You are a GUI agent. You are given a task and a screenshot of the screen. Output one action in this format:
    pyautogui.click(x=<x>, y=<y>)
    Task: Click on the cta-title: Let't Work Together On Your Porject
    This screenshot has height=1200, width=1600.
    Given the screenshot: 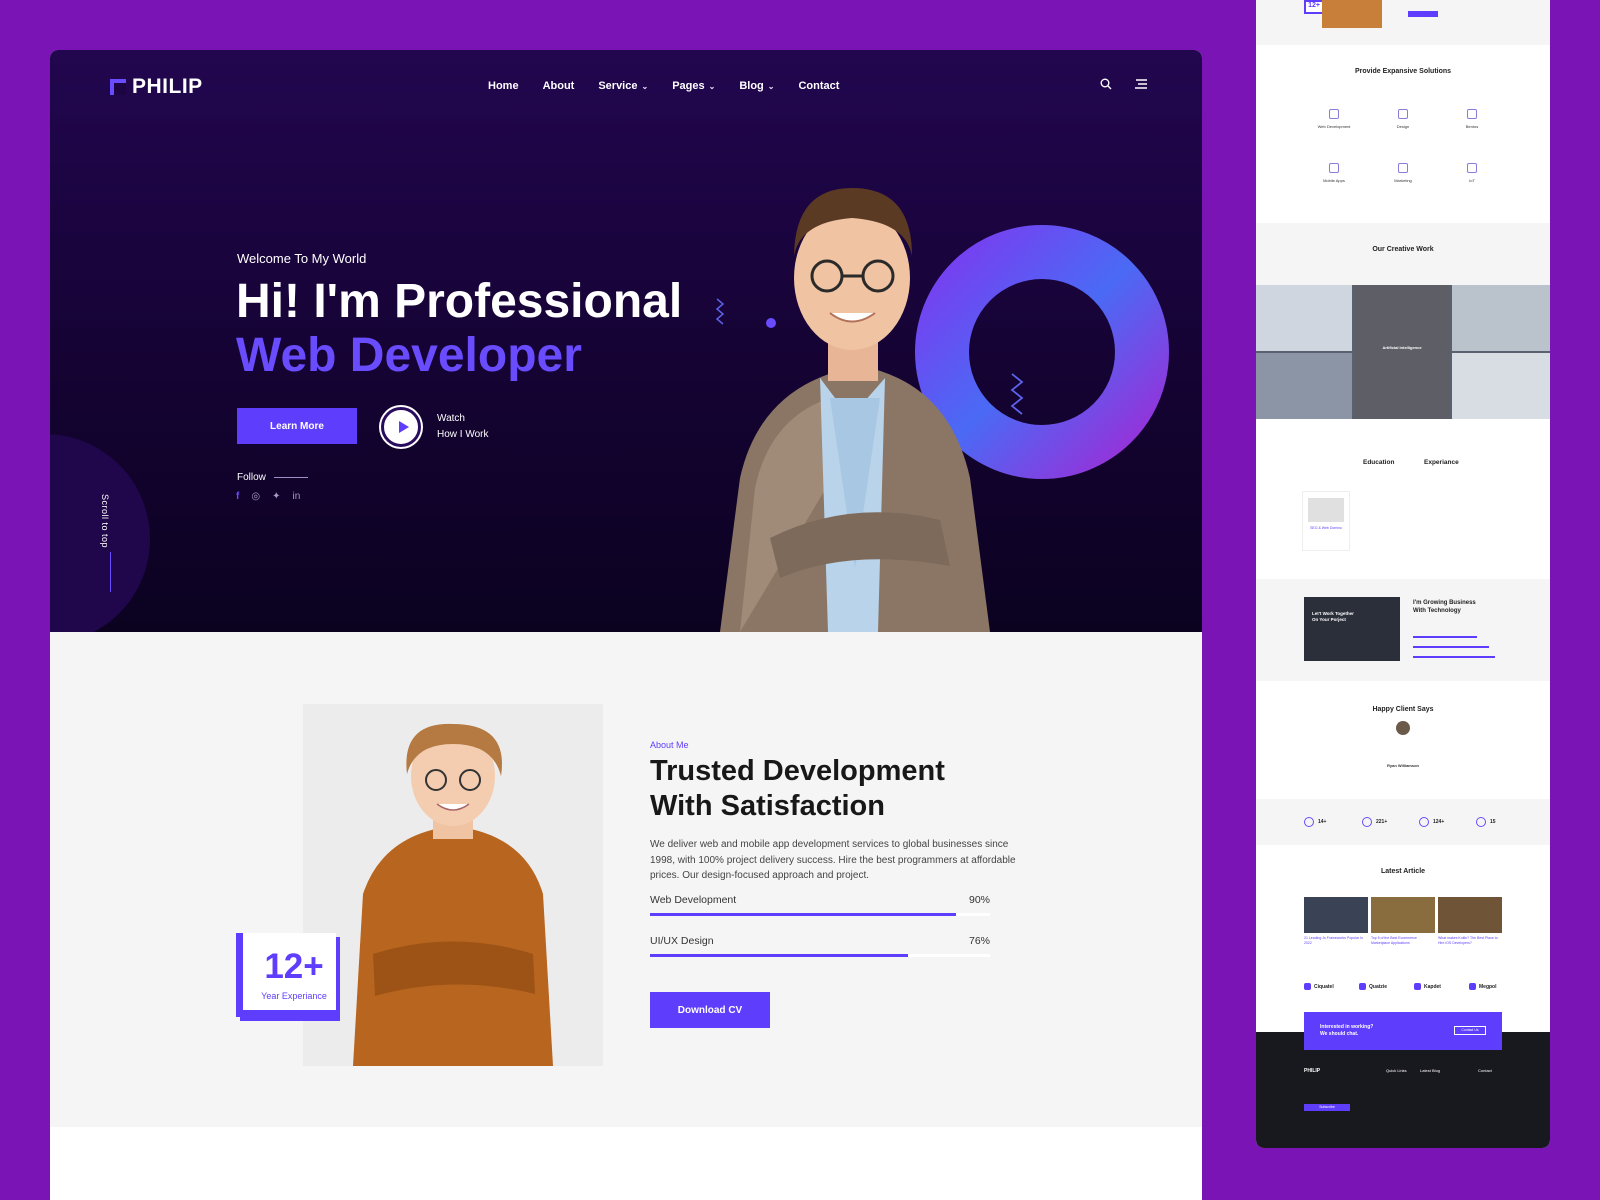 What is the action you would take?
    pyautogui.click(x=1333, y=617)
    